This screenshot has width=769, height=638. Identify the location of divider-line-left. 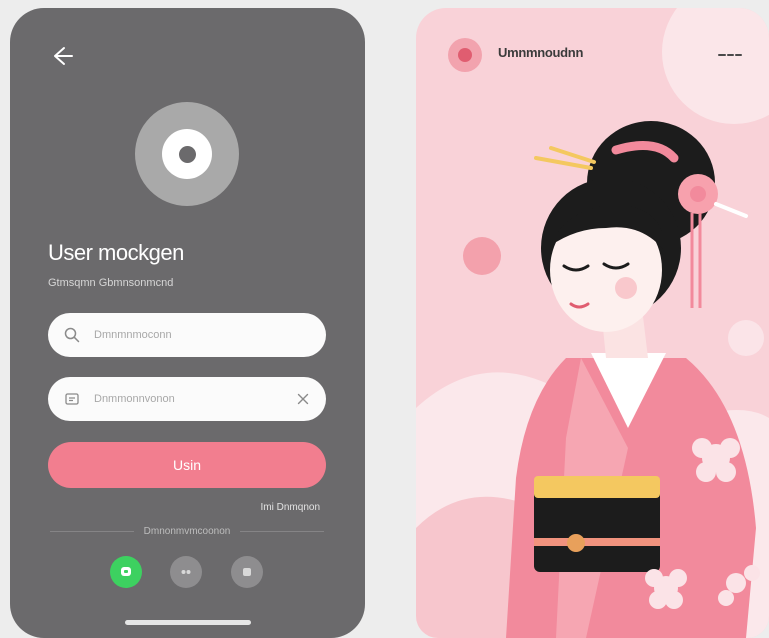
(92, 531).